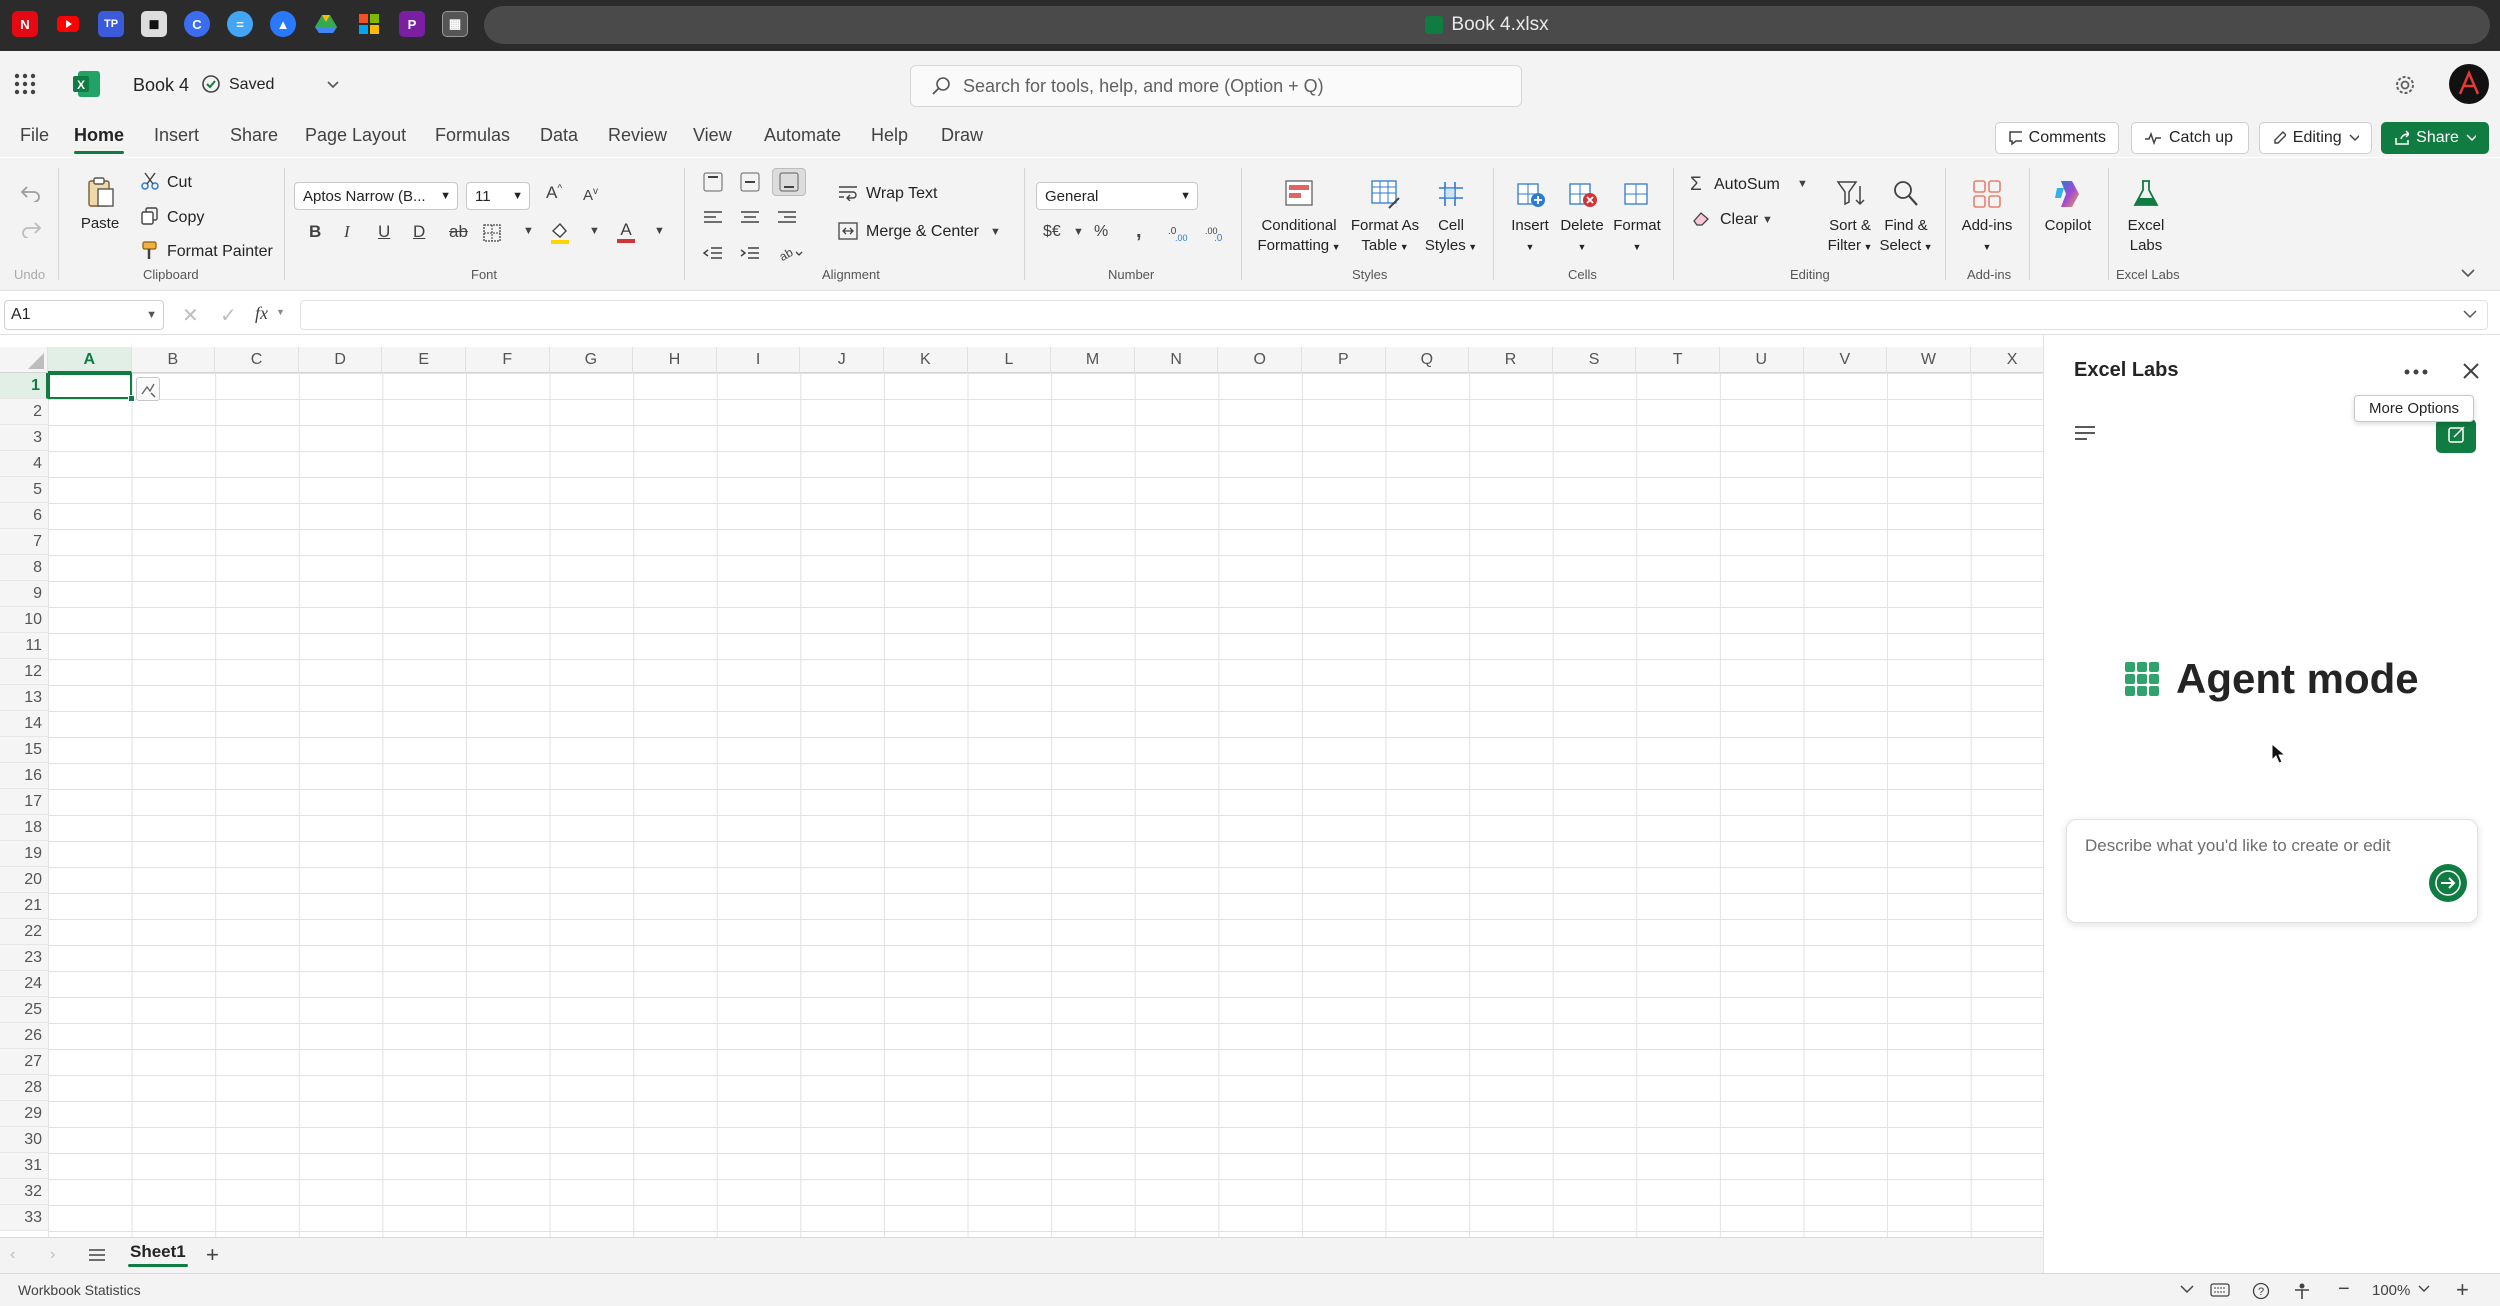 The width and height of the screenshot is (2500, 1306). What do you see at coordinates (1385, 217) in the screenshot?
I see `format-as-table-button: Format As Table ▼` at bounding box center [1385, 217].